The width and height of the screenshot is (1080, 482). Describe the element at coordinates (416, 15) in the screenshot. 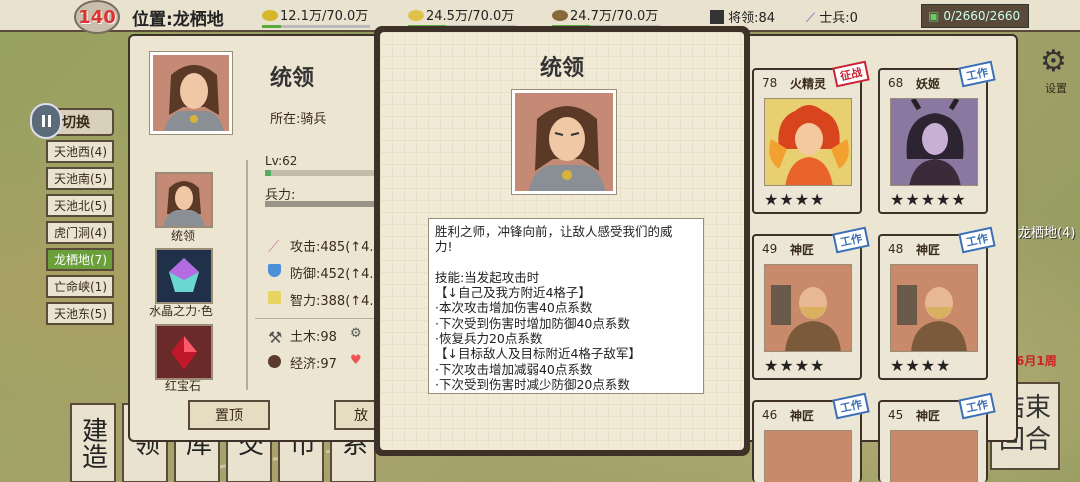

I see `grain-icon` at that location.